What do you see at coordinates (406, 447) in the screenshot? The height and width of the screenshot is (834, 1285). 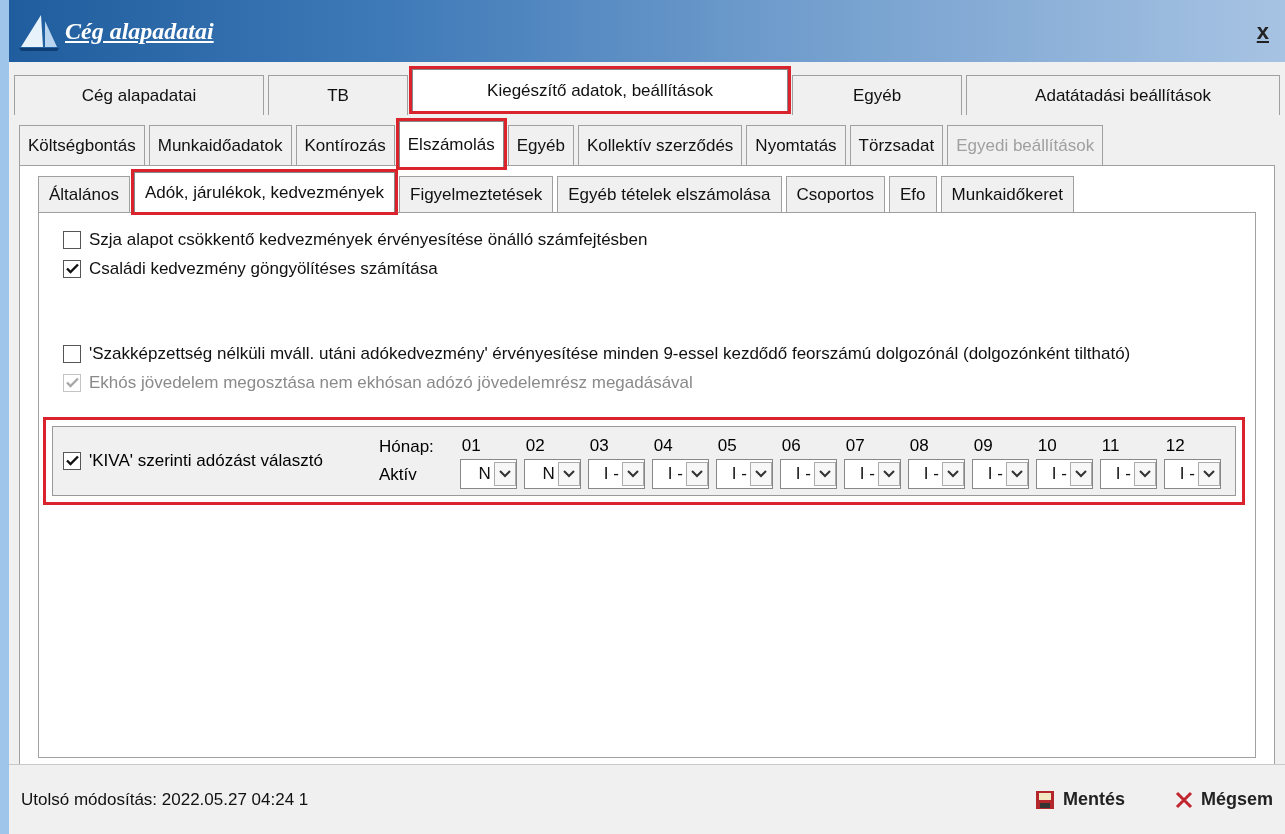 I see `month-label: Hónap:` at bounding box center [406, 447].